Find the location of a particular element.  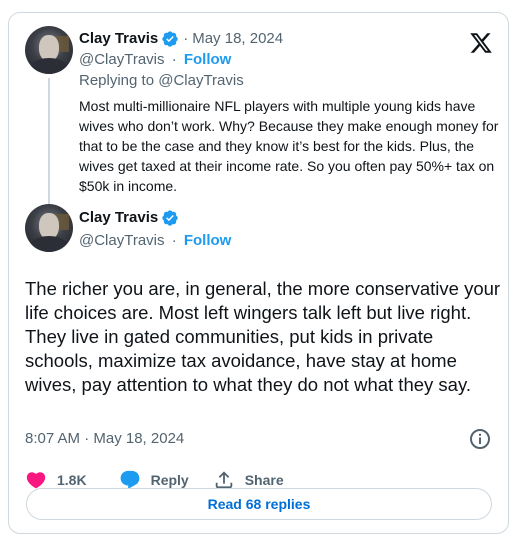

read-replies-button: Read 68 replies is located at coordinates (259, 504).